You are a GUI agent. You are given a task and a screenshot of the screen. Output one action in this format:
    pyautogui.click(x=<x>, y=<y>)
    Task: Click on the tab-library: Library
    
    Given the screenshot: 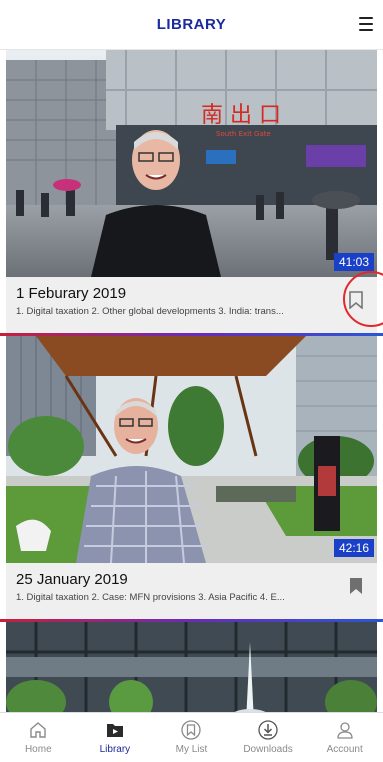 What is the action you would take?
    pyautogui.click(x=115, y=737)
    